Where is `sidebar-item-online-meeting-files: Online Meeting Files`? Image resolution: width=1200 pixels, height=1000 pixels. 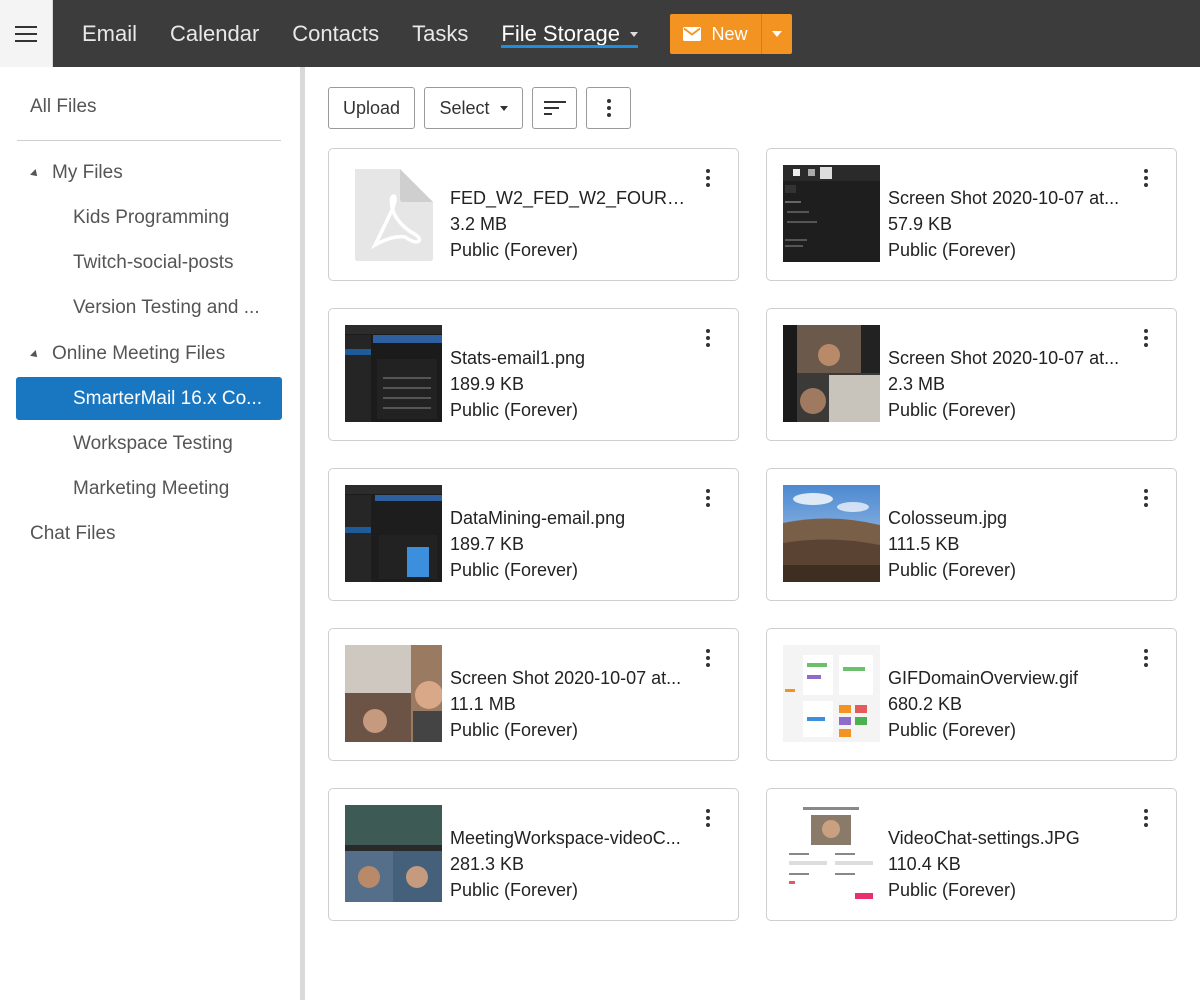
sidebar-item-online-meeting-files: Online Meeting Files is located at coordinates (138, 354).